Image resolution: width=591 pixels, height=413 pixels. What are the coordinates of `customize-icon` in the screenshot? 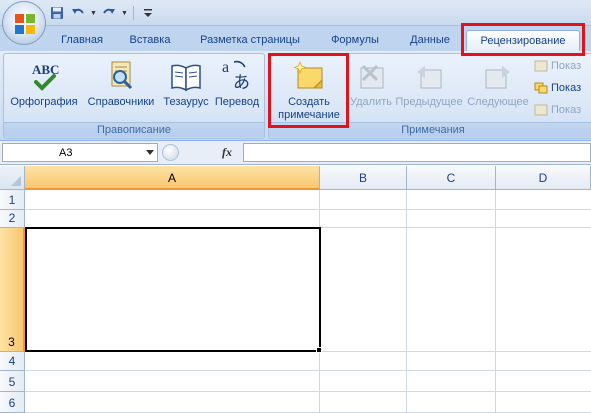 It's located at (147, 13).